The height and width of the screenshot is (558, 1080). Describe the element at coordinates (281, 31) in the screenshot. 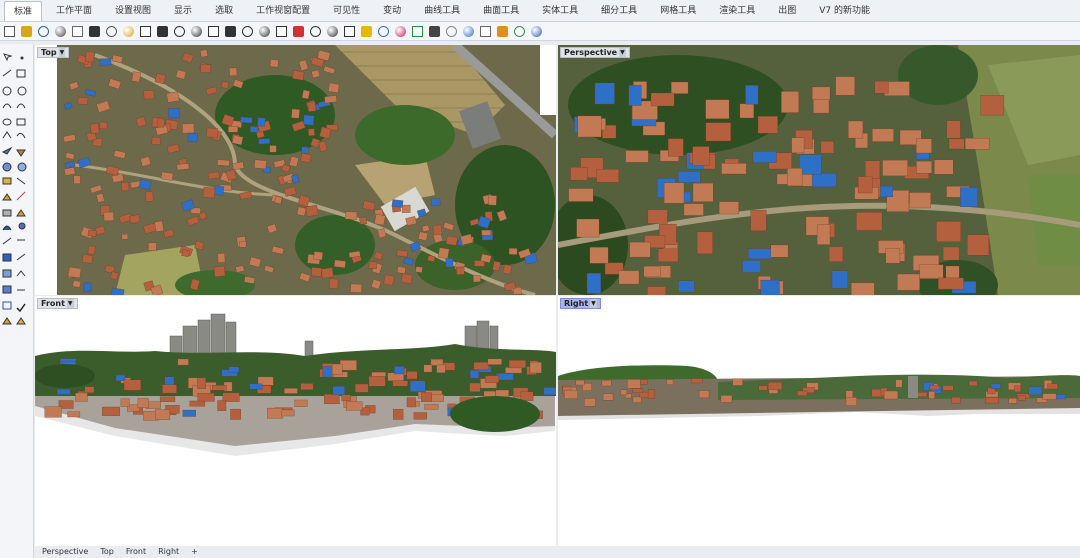

I see `four-viewports-icon` at that location.